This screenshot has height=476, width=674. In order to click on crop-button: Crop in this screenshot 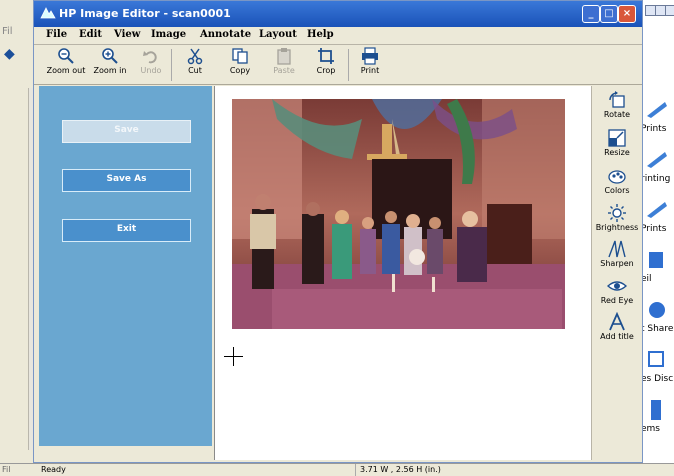, I will do `click(326, 65)`.